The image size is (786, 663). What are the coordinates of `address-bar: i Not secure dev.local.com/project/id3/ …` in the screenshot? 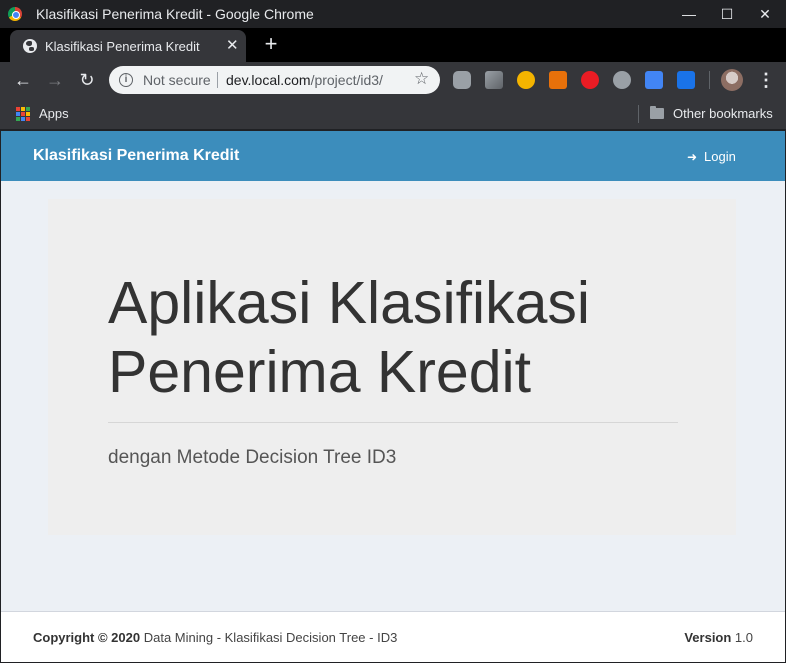 It's located at (274, 80).